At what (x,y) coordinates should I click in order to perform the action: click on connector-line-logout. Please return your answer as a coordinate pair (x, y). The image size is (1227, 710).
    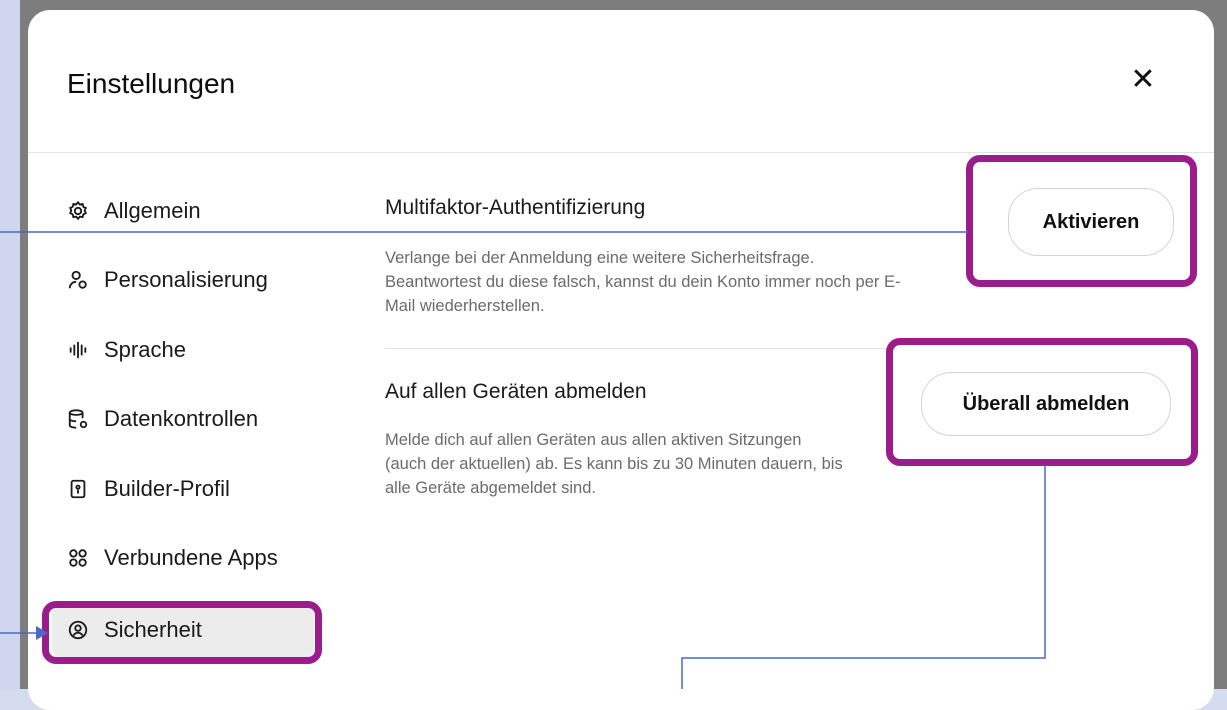
    Looking at the image, I should click on (863, 577).